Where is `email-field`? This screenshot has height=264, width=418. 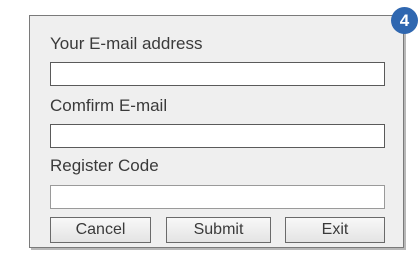
email-field is located at coordinates (217, 74).